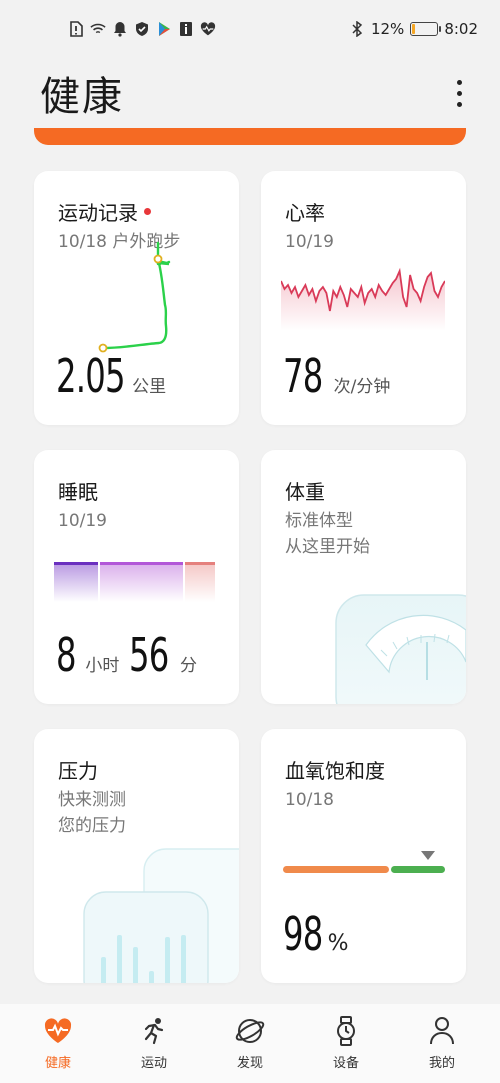 This screenshot has width=500, height=1083. I want to click on stress-line-1: 快来测测, so click(92, 800).